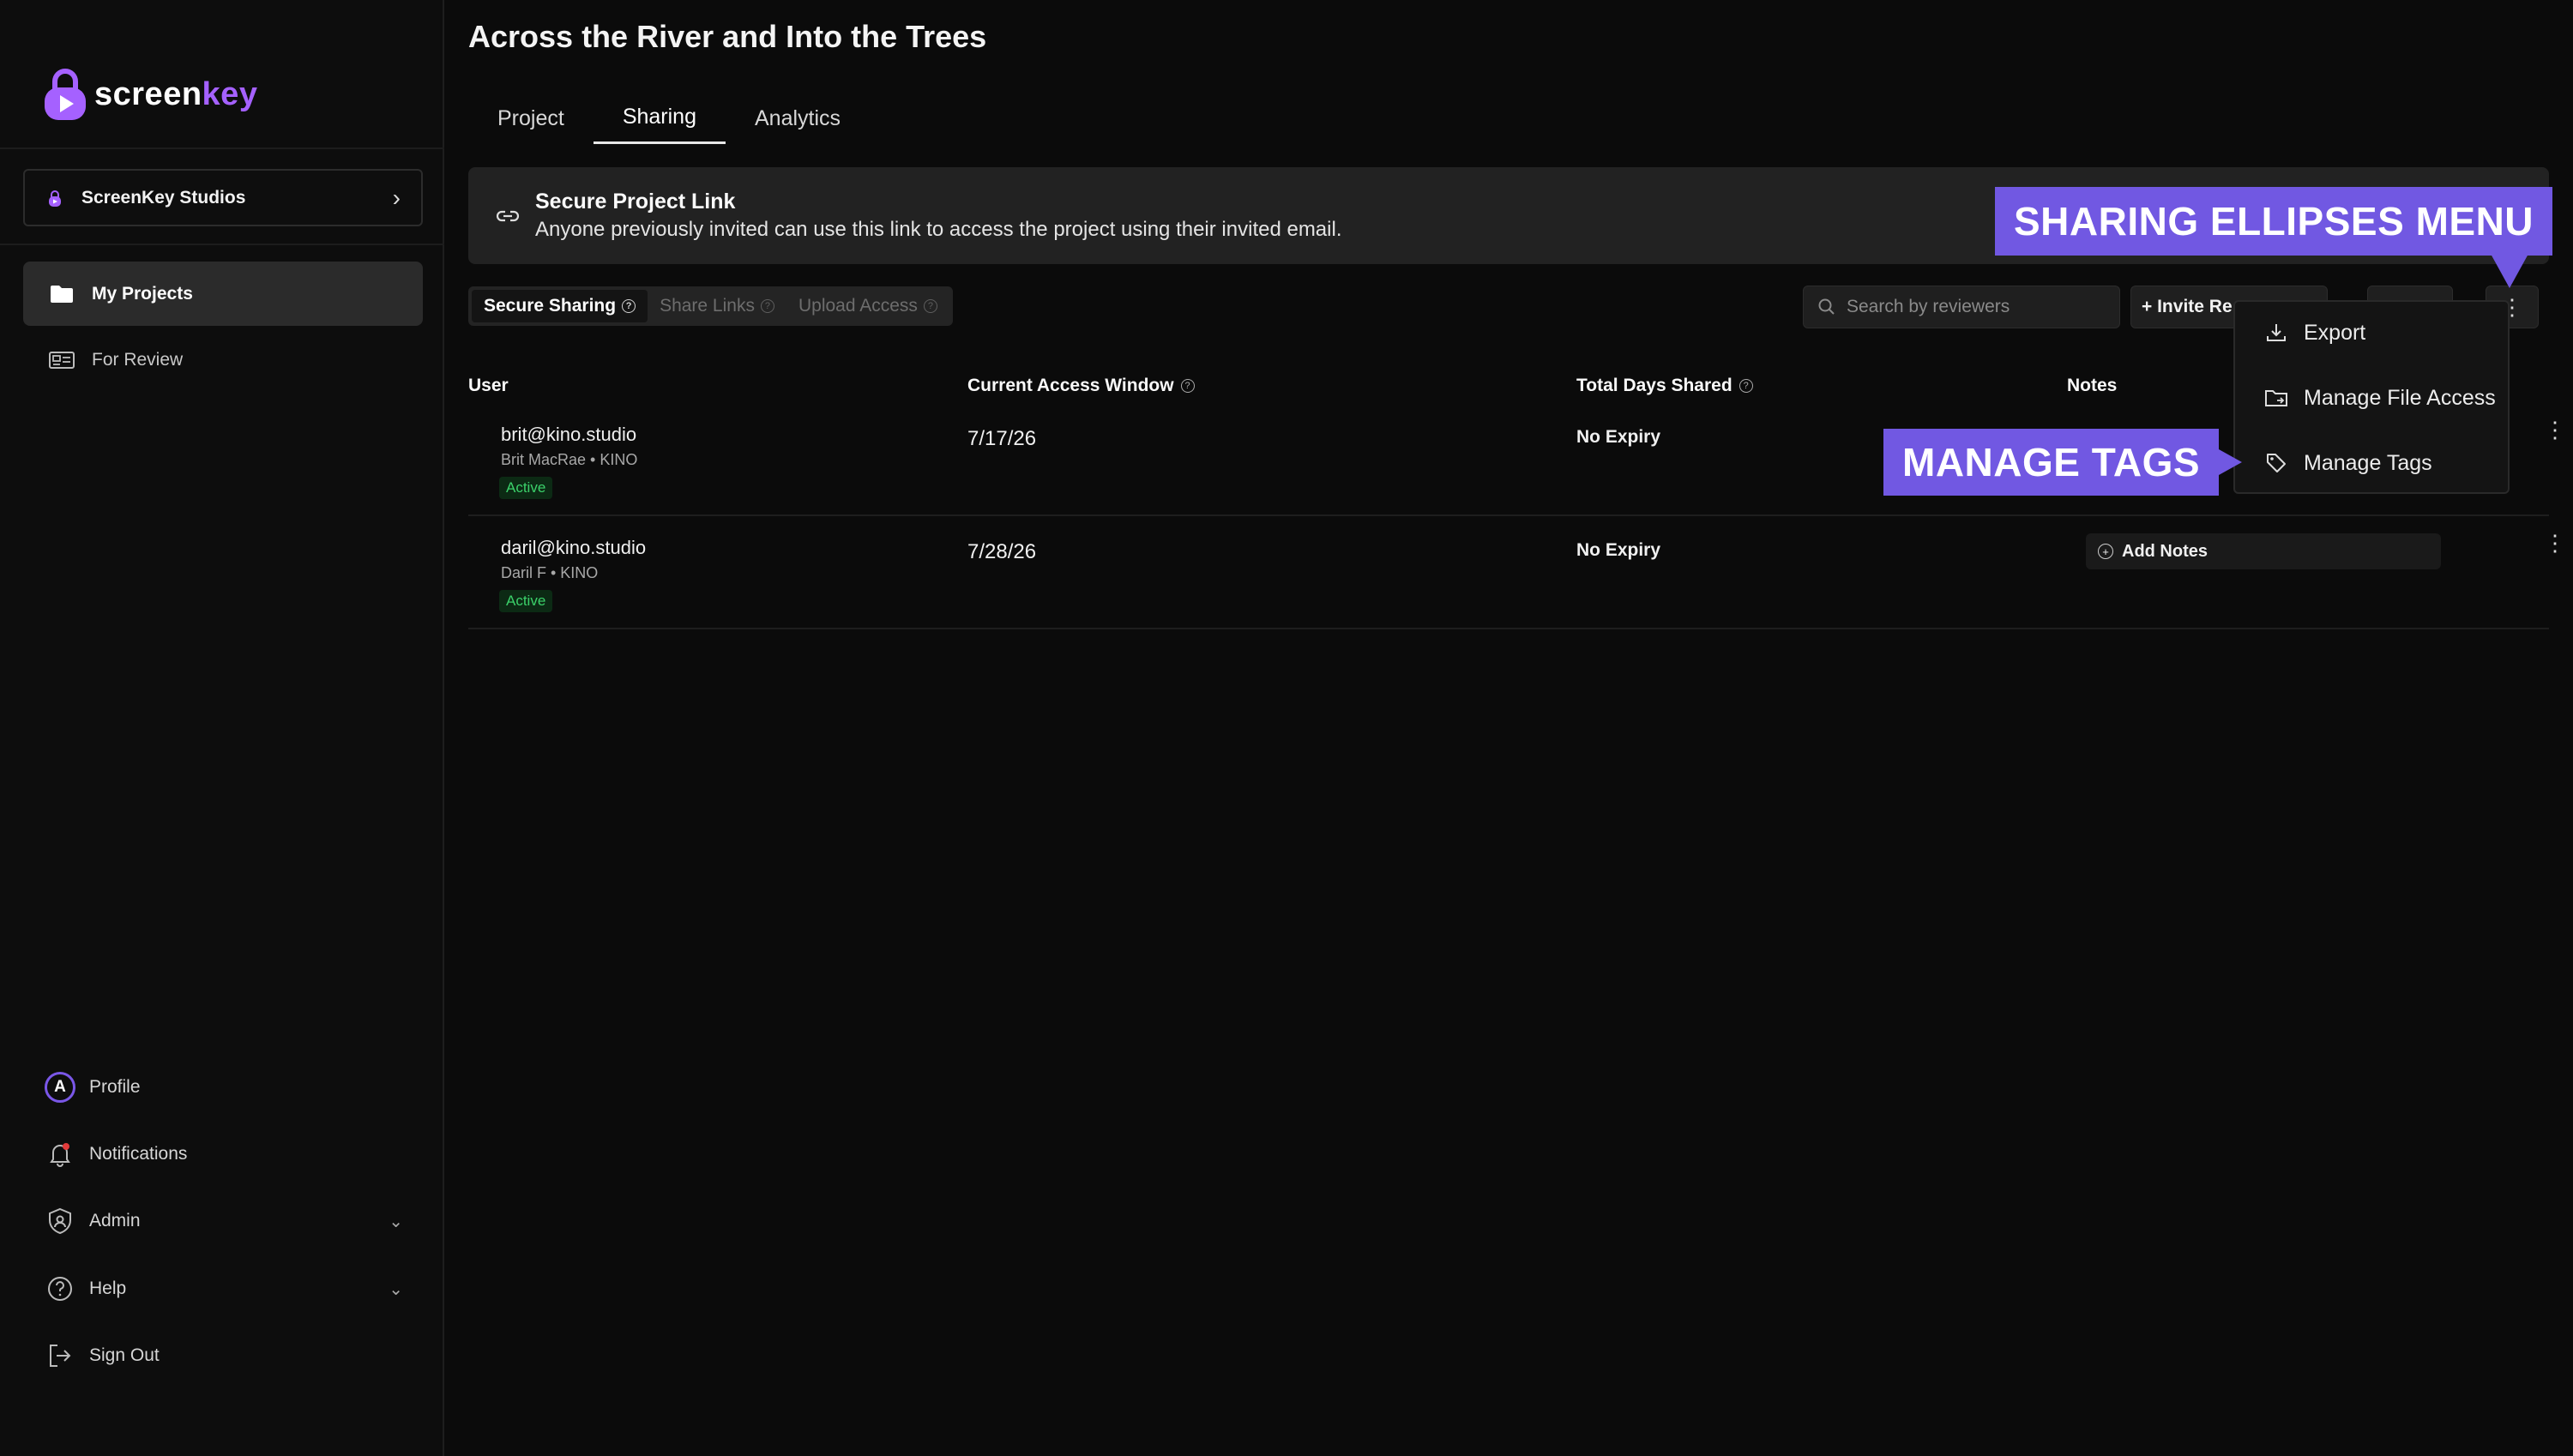 This screenshot has height=1456, width=2573. What do you see at coordinates (396, 198) in the screenshot?
I see `chevron-right-icon: ›` at bounding box center [396, 198].